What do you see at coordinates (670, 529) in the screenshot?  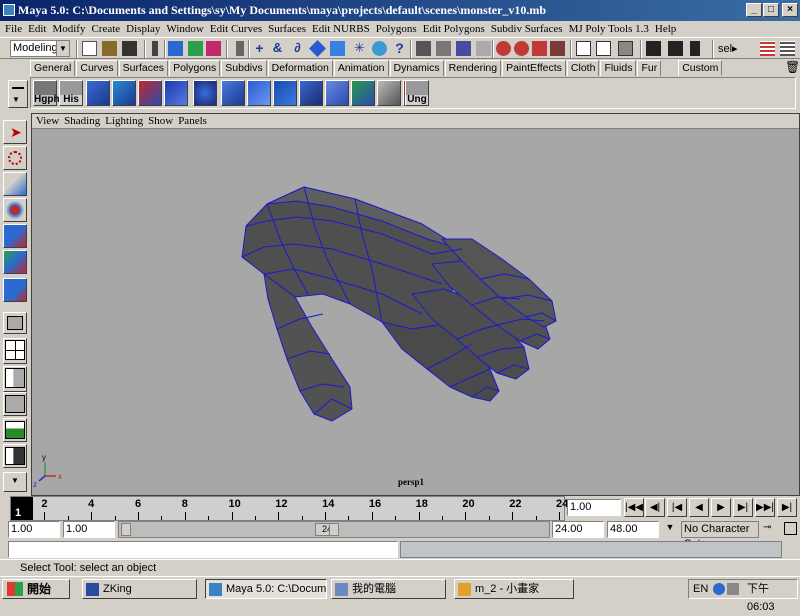 I see `chevron-down-icon: ▼` at bounding box center [670, 529].